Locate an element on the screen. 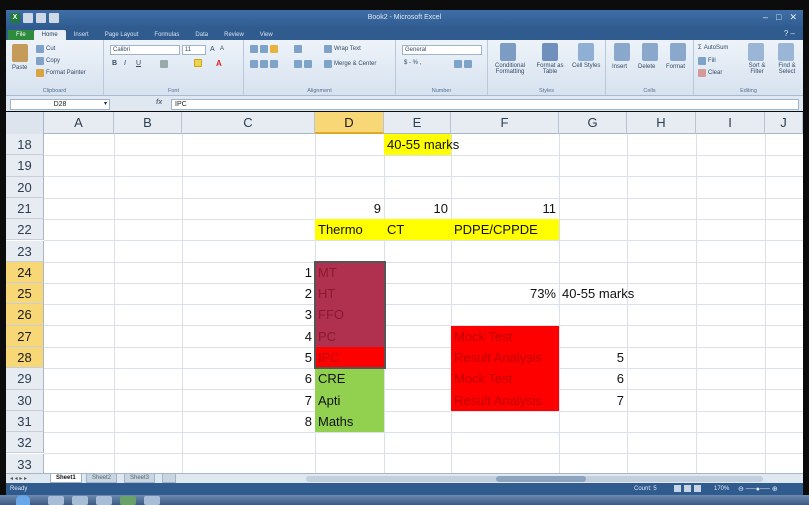  tab-file: File is located at coordinates (21, 35).